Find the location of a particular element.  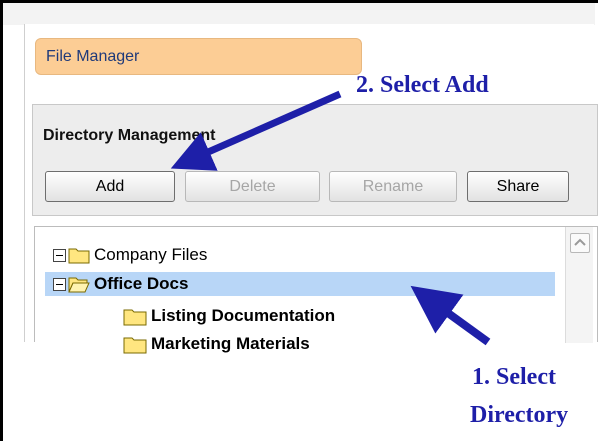

step1-annotation-line1: 1. Select is located at coordinates (514, 377).